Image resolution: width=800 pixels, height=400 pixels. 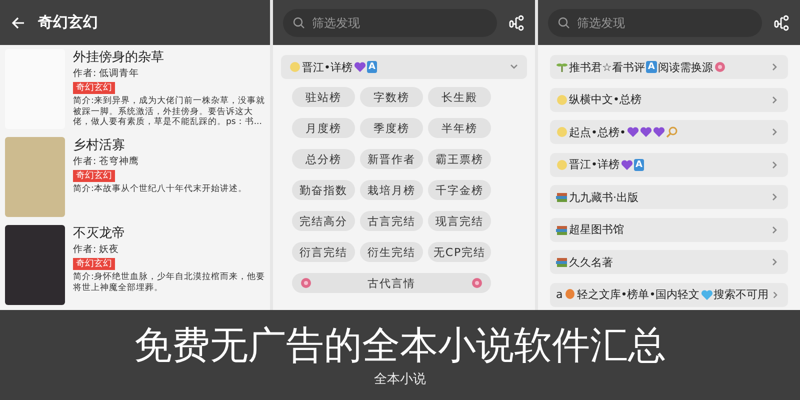 I want to click on source-item: 晋江•详榜 A, so click(x=669, y=164).